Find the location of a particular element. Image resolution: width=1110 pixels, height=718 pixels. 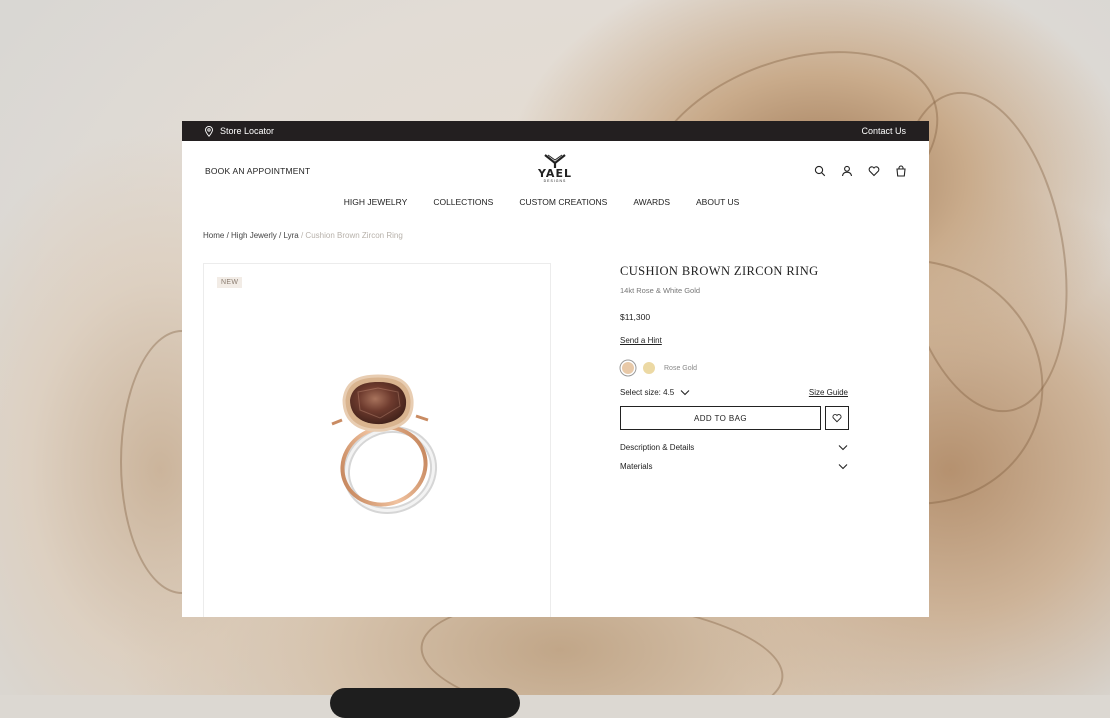

new-badge: NEW is located at coordinates (230, 282).